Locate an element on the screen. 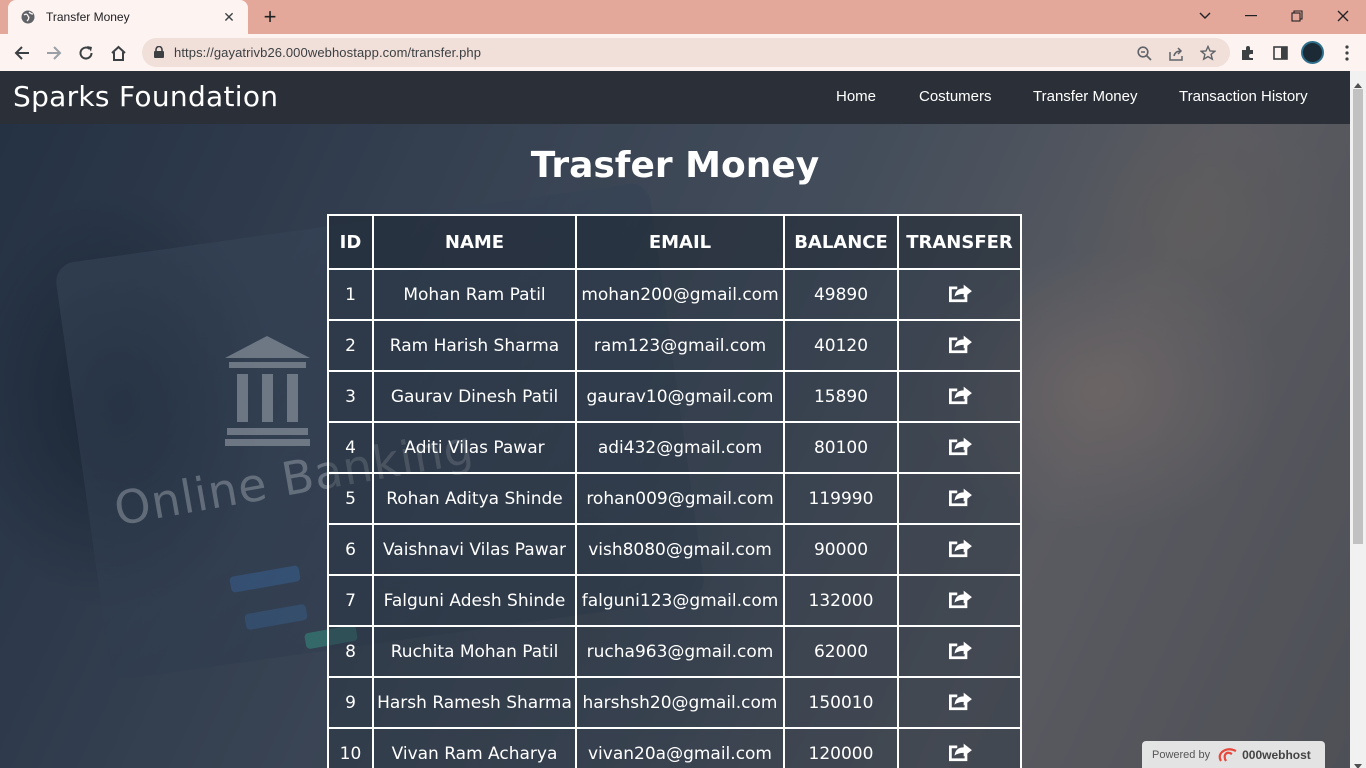 The height and width of the screenshot is (768, 1366). cell-id: 1 is located at coordinates (350, 294).